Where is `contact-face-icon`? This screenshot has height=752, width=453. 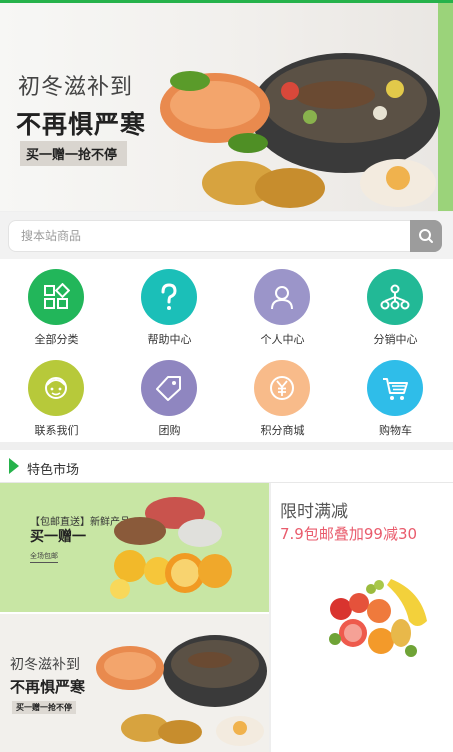
contact-face-icon is located at coordinates (56, 388).